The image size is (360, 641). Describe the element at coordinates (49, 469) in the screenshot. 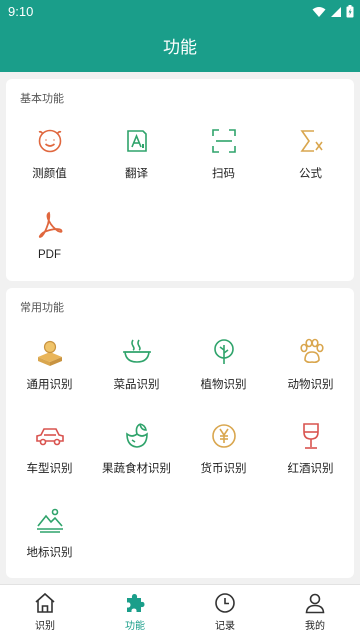

I see `feature-label: 车型识别` at that location.